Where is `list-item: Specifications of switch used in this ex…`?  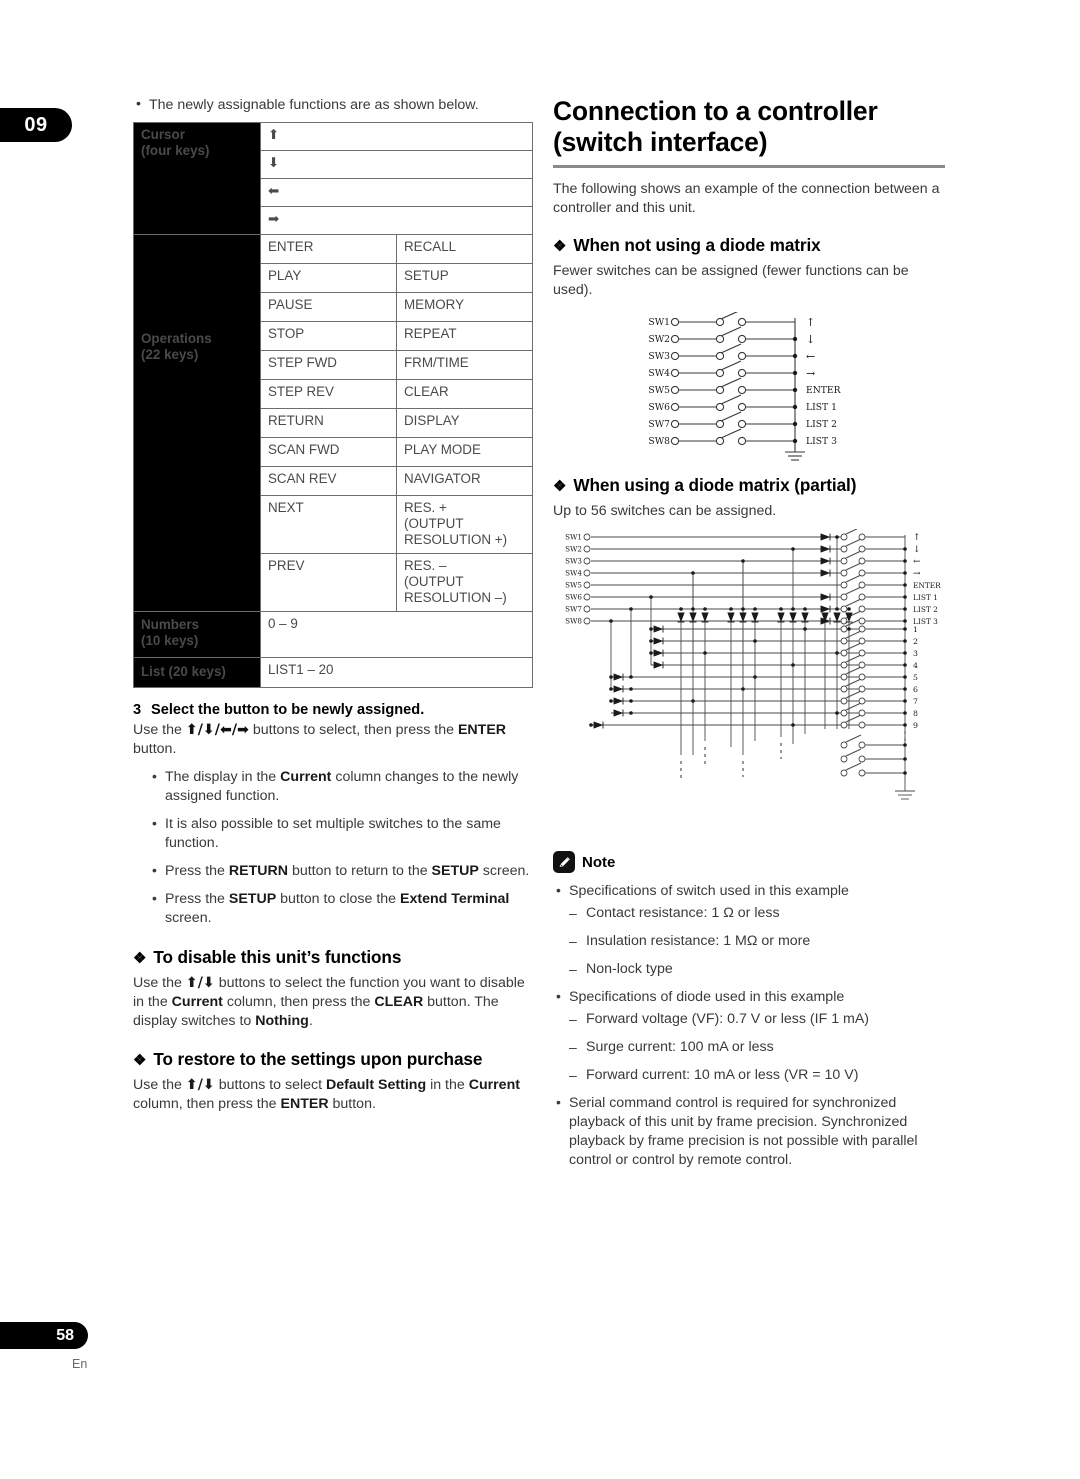
list-item: Specifications of switch used in this ex… is located at coordinates (749, 930).